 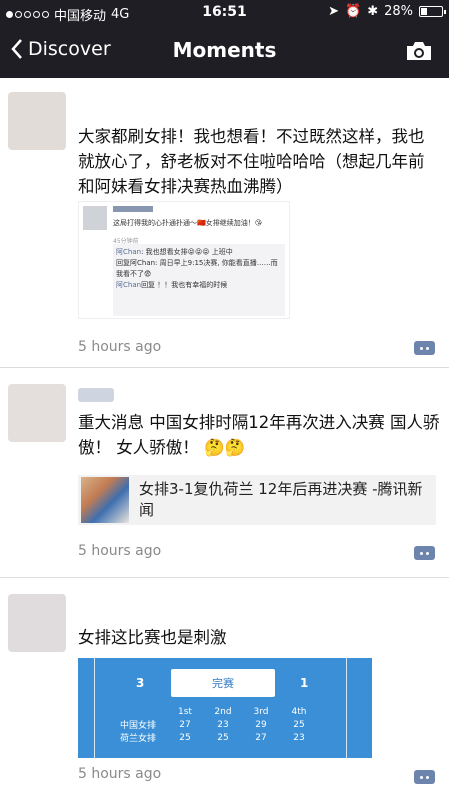 What do you see at coordinates (224, 13) in the screenshot?
I see `status-bar: 中国移动 4G 16:51 ➤ ⏰ ✱ 28%` at bounding box center [224, 13].